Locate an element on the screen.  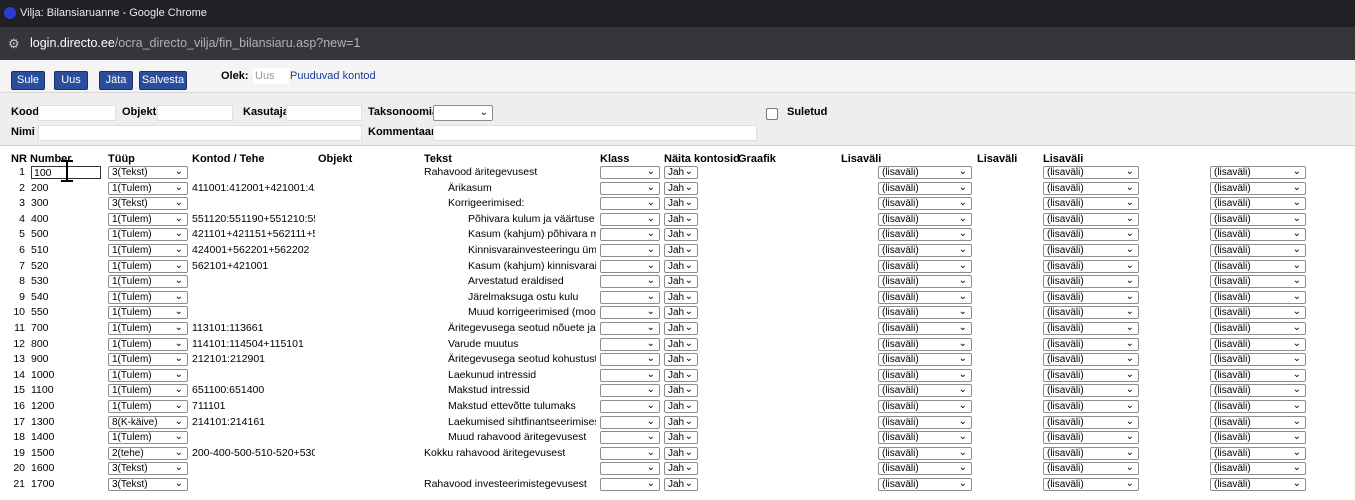
row-kontod-input: 711101 is located at coordinates (253, 406).